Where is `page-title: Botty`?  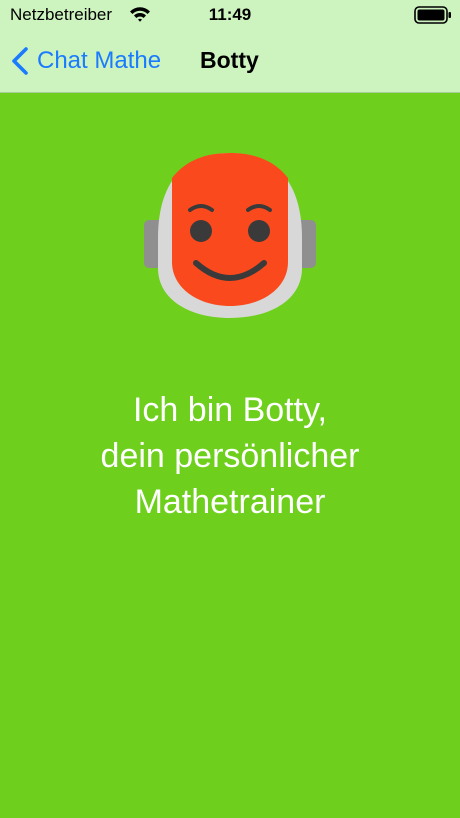
page-title: Botty is located at coordinates (229, 60).